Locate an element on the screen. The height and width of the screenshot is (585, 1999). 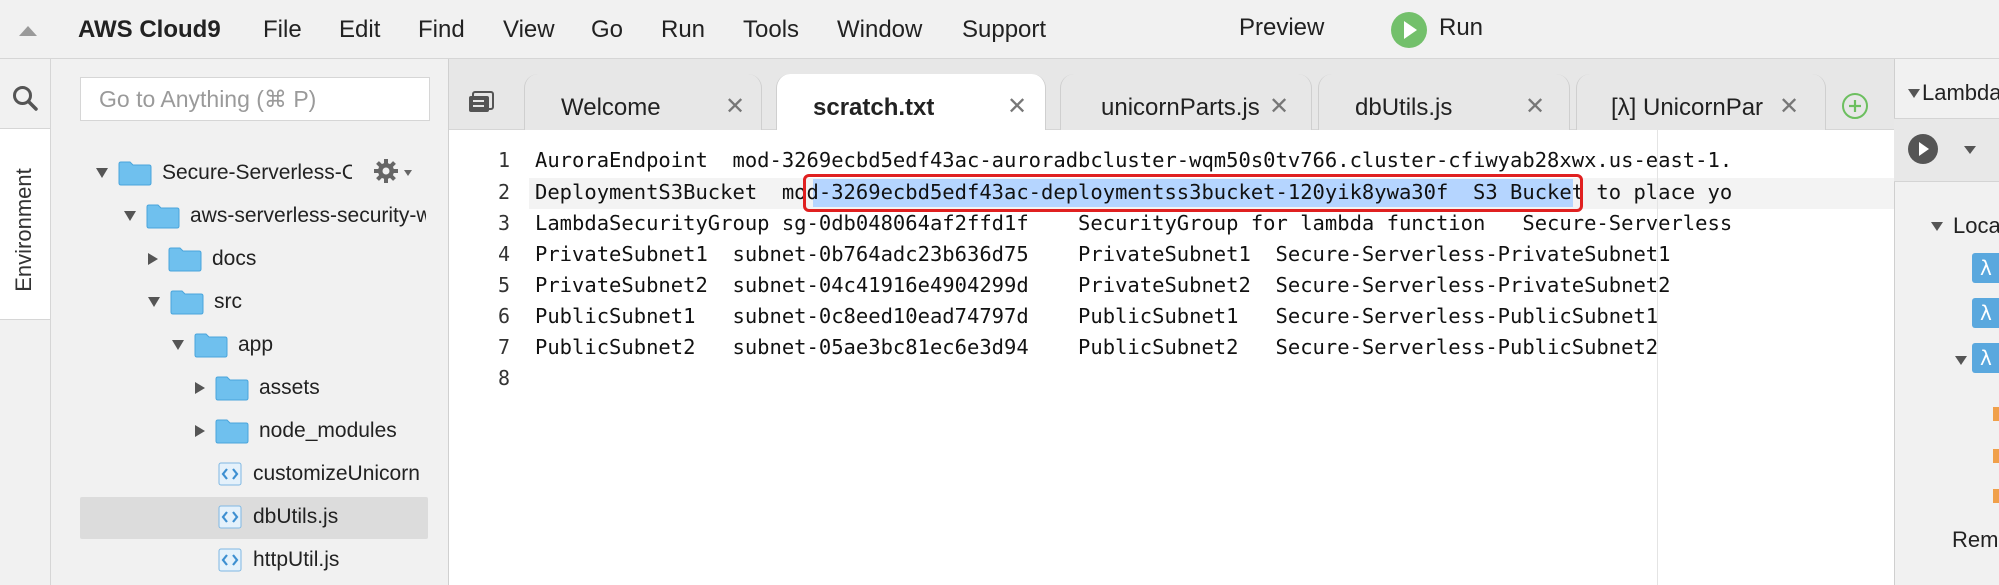
tab-unicornparts-lambda: [λ] UnicornPar ✕ is located at coordinates (1701, 102).